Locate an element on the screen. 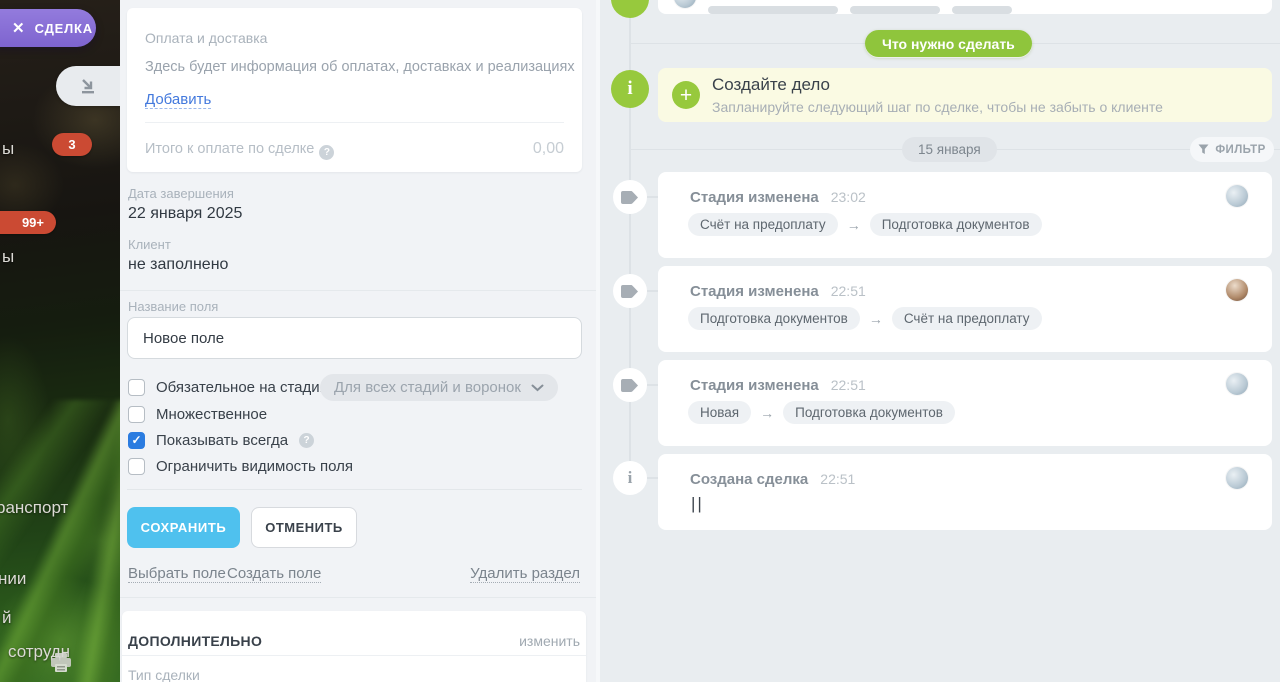 This screenshot has width=1280, height=682. checkbox-row-restrict: Ограничить видимость поля is located at coordinates (240, 466).